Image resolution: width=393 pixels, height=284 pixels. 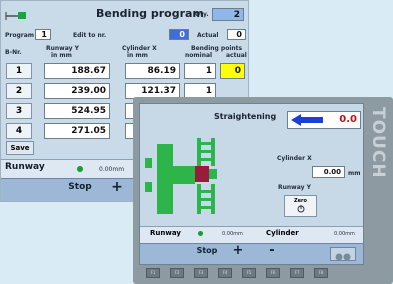 I want to click on front-stop-button: Stop, so click(x=207, y=250).